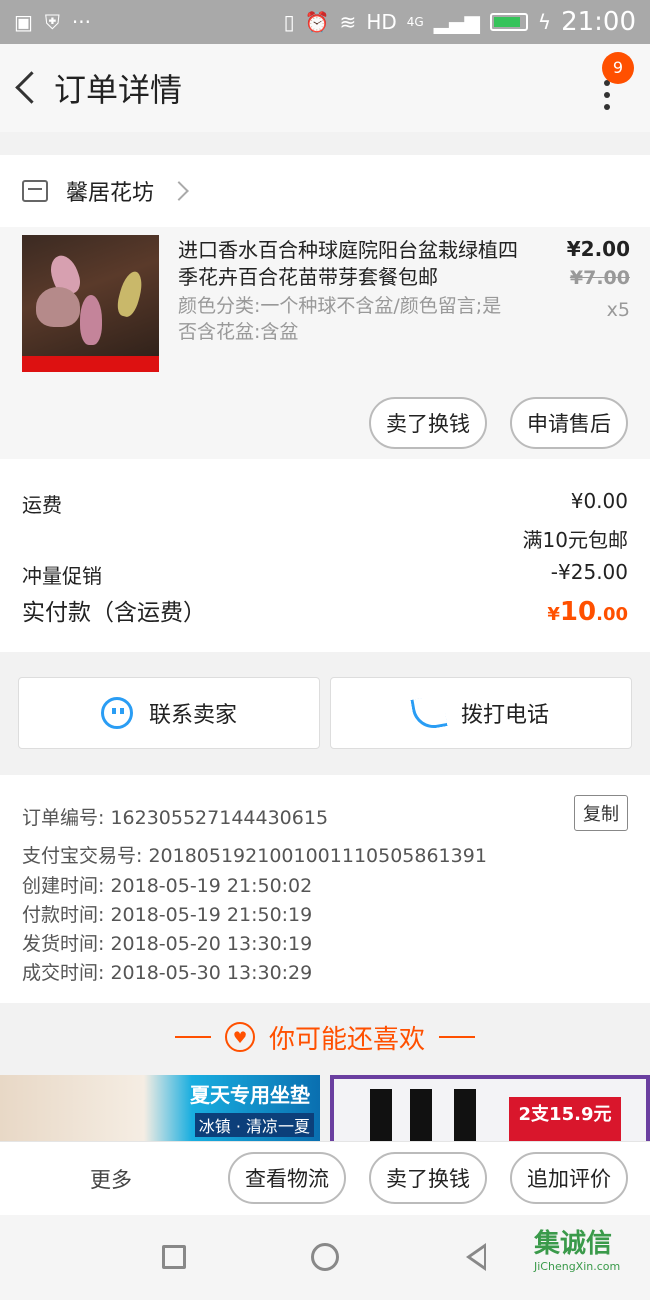  What do you see at coordinates (599, 278) in the screenshot?
I see `product-original-price: ¥7.00` at bounding box center [599, 278].